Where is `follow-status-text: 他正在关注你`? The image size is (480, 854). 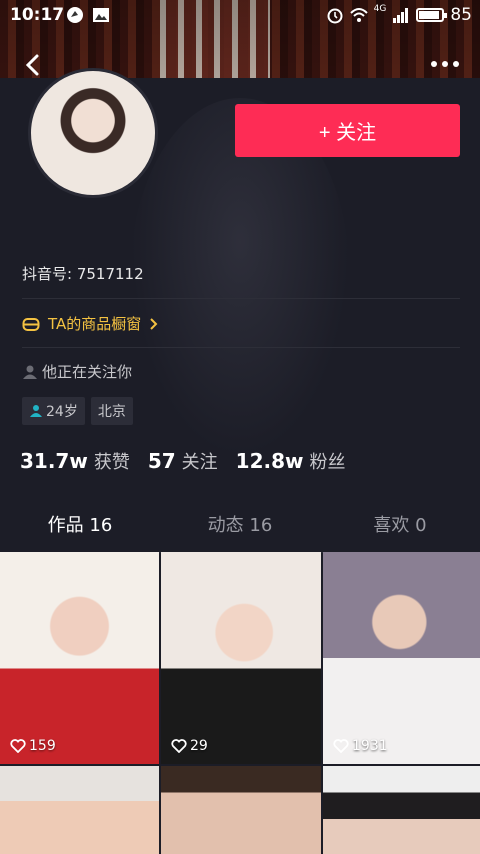 follow-status-text: 他正在关注你 is located at coordinates (87, 372).